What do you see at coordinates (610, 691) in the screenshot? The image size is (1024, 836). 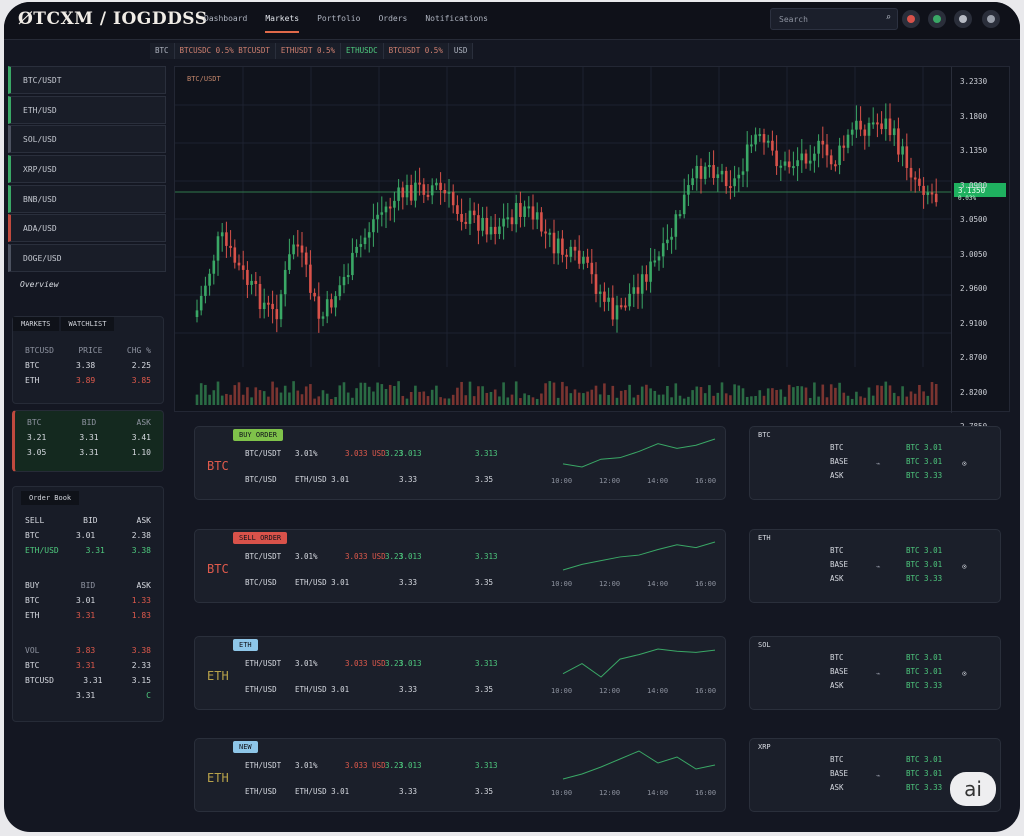 I see `sparkline-time-label: 12:00` at bounding box center [610, 691].